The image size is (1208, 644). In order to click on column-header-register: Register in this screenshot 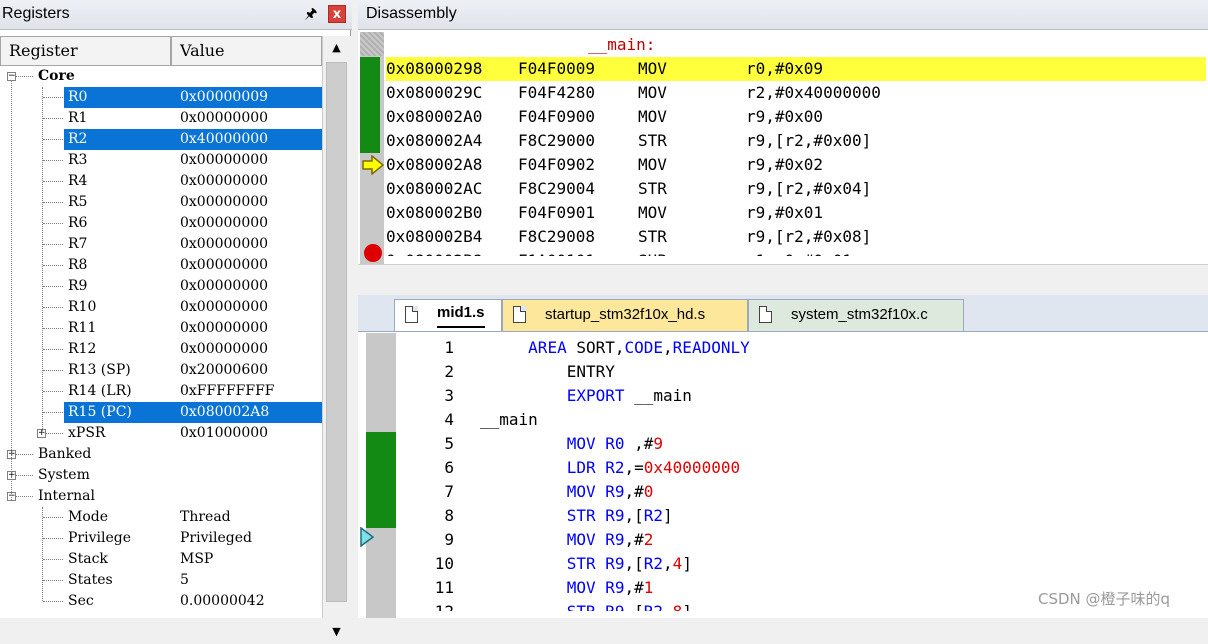, I will do `click(85, 51)`.